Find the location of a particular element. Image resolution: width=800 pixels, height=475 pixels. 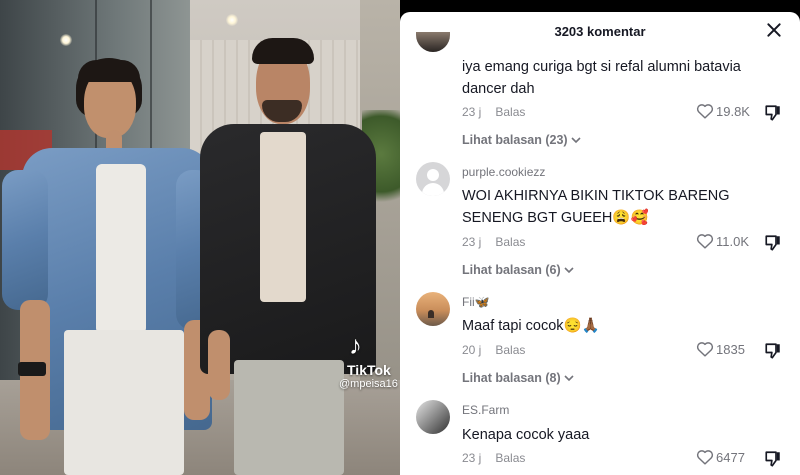

view-replies-button: Lihat balasan (6) is located at coordinates (518, 270).